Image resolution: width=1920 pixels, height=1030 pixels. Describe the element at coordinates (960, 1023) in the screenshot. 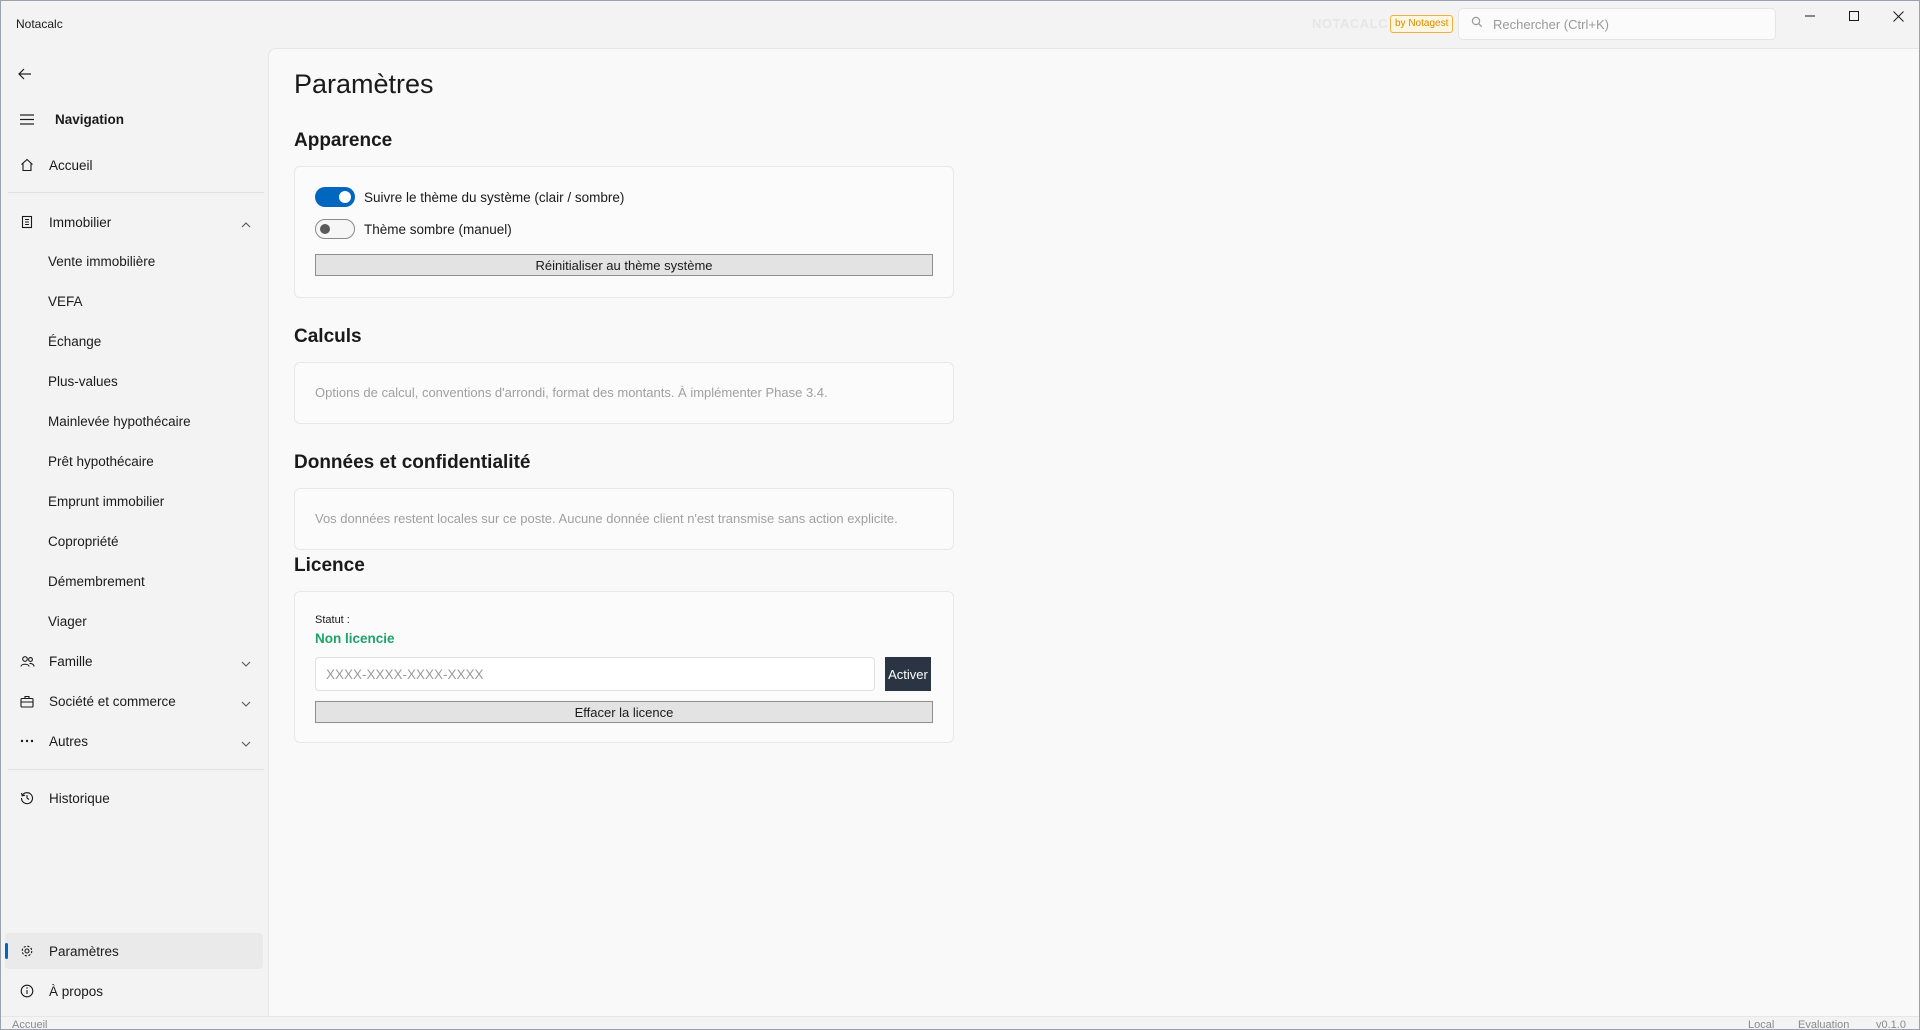

I see `status-bar: Accueil Local Evaluation v0.1.0` at that location.